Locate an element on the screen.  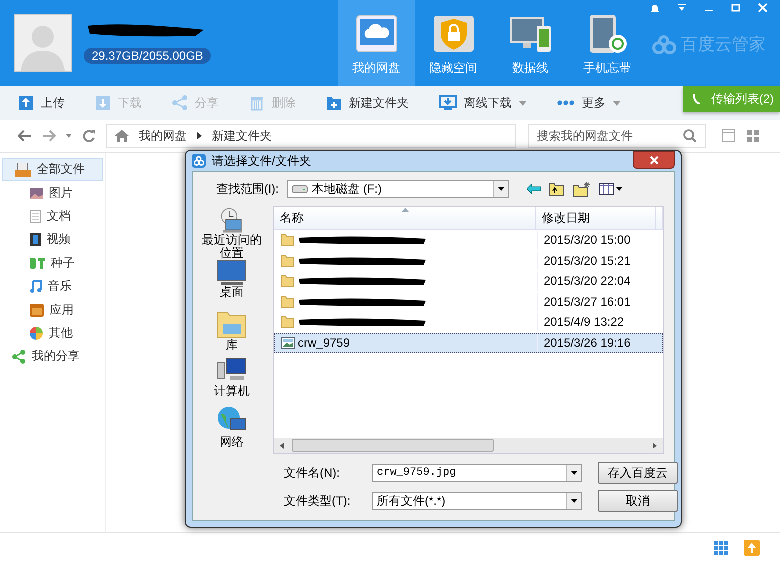
home-icon is located at coordinates (122, 136).